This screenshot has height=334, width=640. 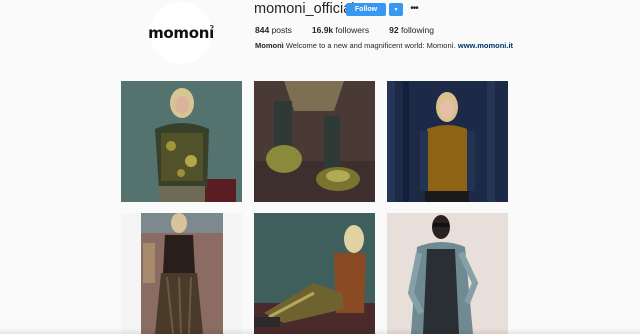 I want to click on posts-count: 844 posts, so click(x=273, y=30).